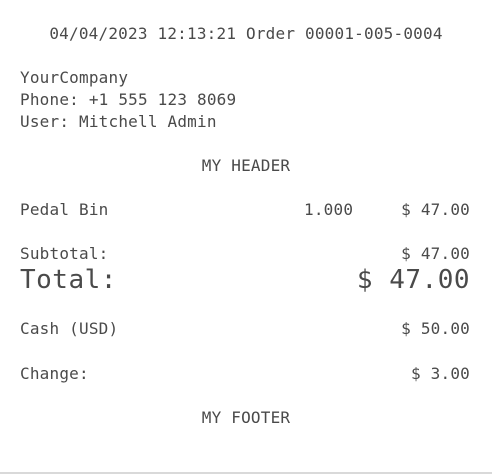  What do you see at coordinates (246, 417) in the screenshot?
I see `receipt-custom-footer: MY FOOTER` at bounding box center [246, 417].